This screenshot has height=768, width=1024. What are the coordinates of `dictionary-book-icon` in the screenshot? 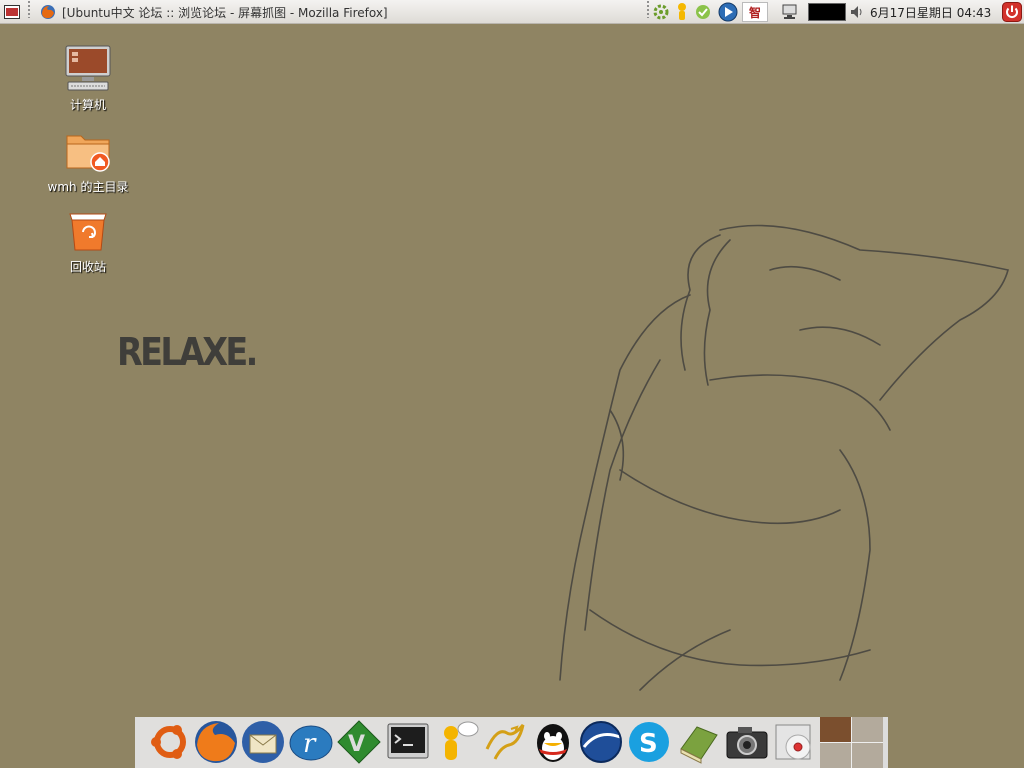 It's located at (698, 742).